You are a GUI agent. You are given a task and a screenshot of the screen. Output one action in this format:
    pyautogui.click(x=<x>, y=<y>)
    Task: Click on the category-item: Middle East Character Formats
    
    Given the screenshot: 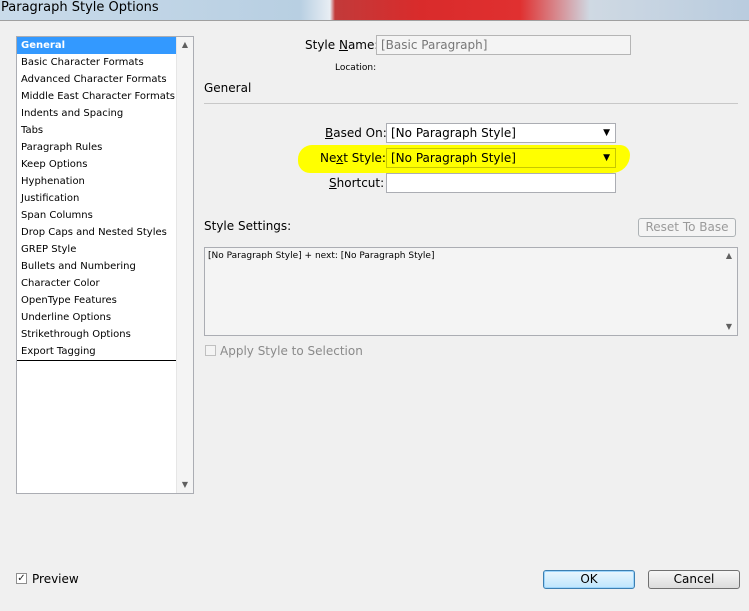 What is the action you would take?
    pyautogui.click(x=96, y=96)
    